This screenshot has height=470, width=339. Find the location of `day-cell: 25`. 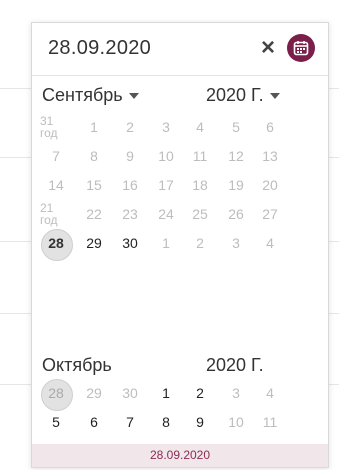

day-cell: 25 is located at coordinates (200, 214).